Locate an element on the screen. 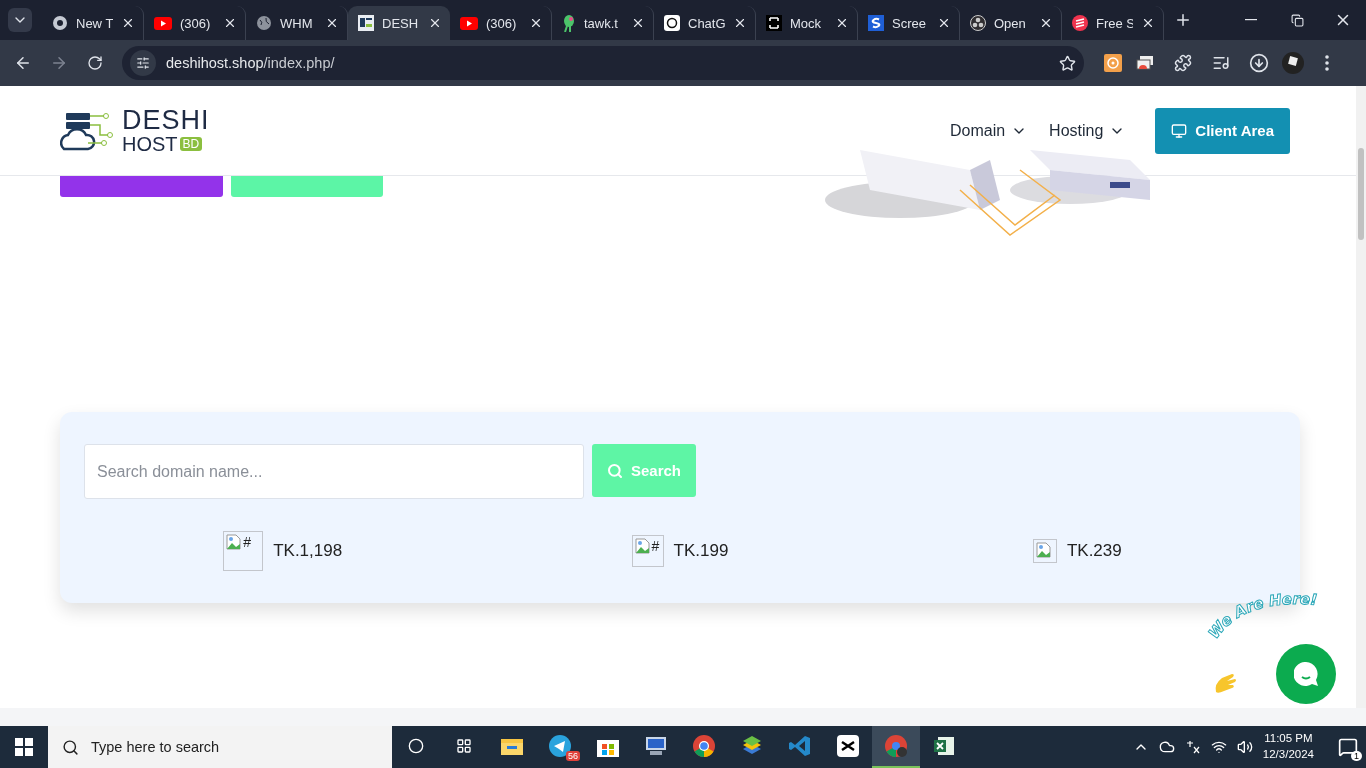  domain-price: TK.199 is located at coordinates (701, 551).